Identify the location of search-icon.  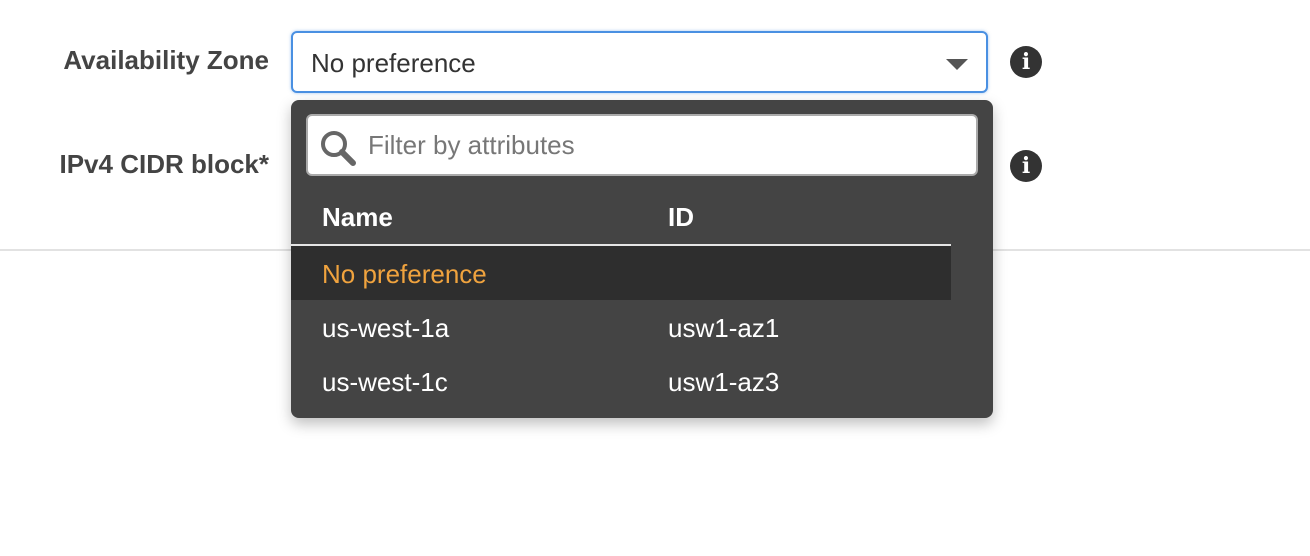
(338, 148).